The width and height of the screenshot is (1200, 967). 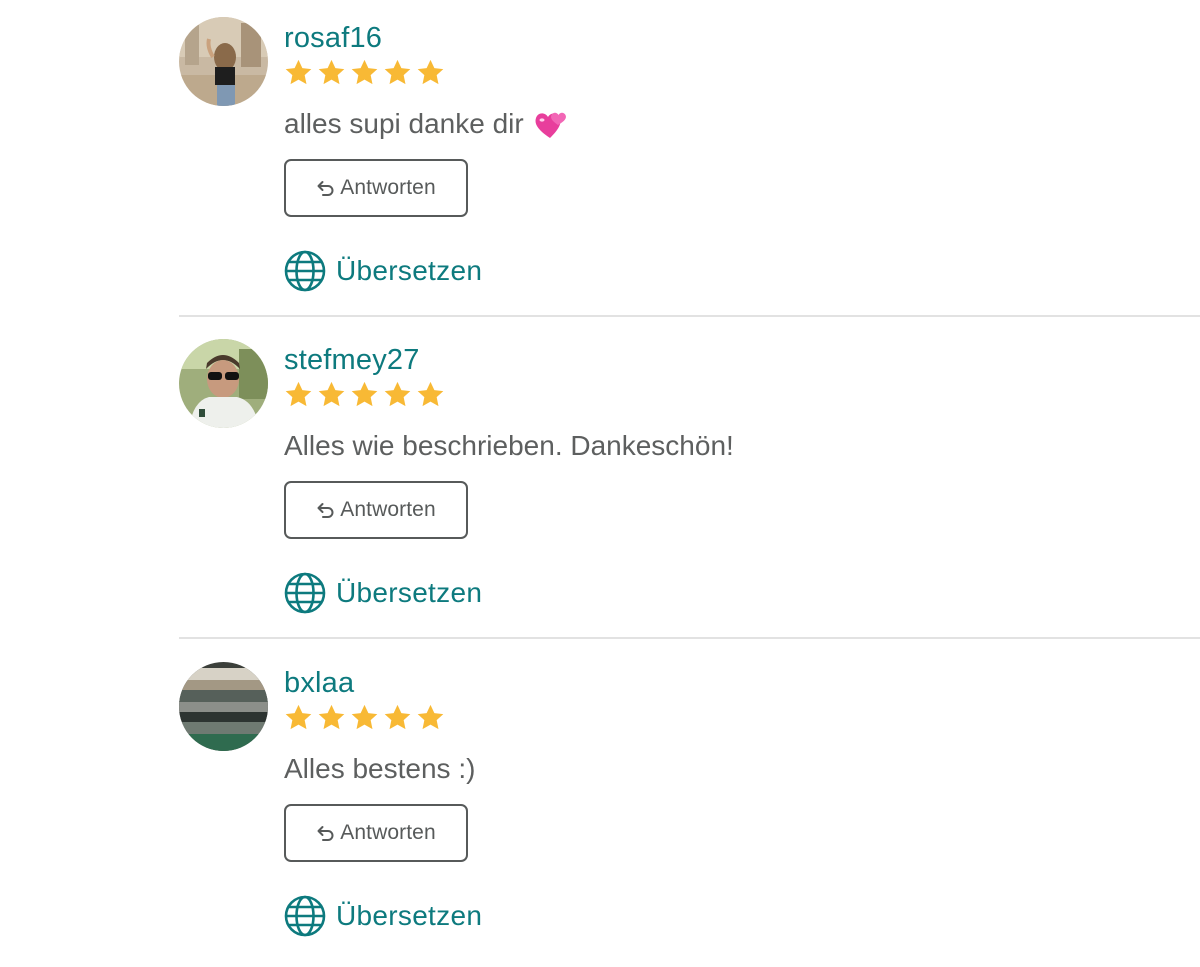 I want to click on review-comment: Alles wie beschrieben. Dankeschön!, so click(x=509, y=446).